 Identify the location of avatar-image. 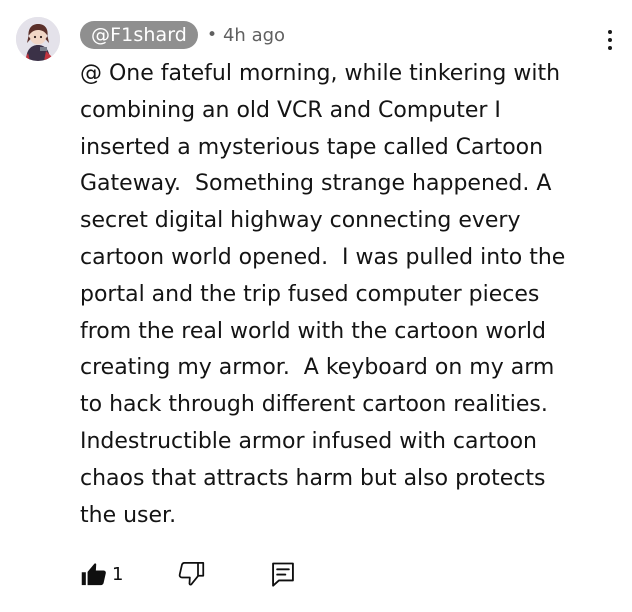
(38, 39).